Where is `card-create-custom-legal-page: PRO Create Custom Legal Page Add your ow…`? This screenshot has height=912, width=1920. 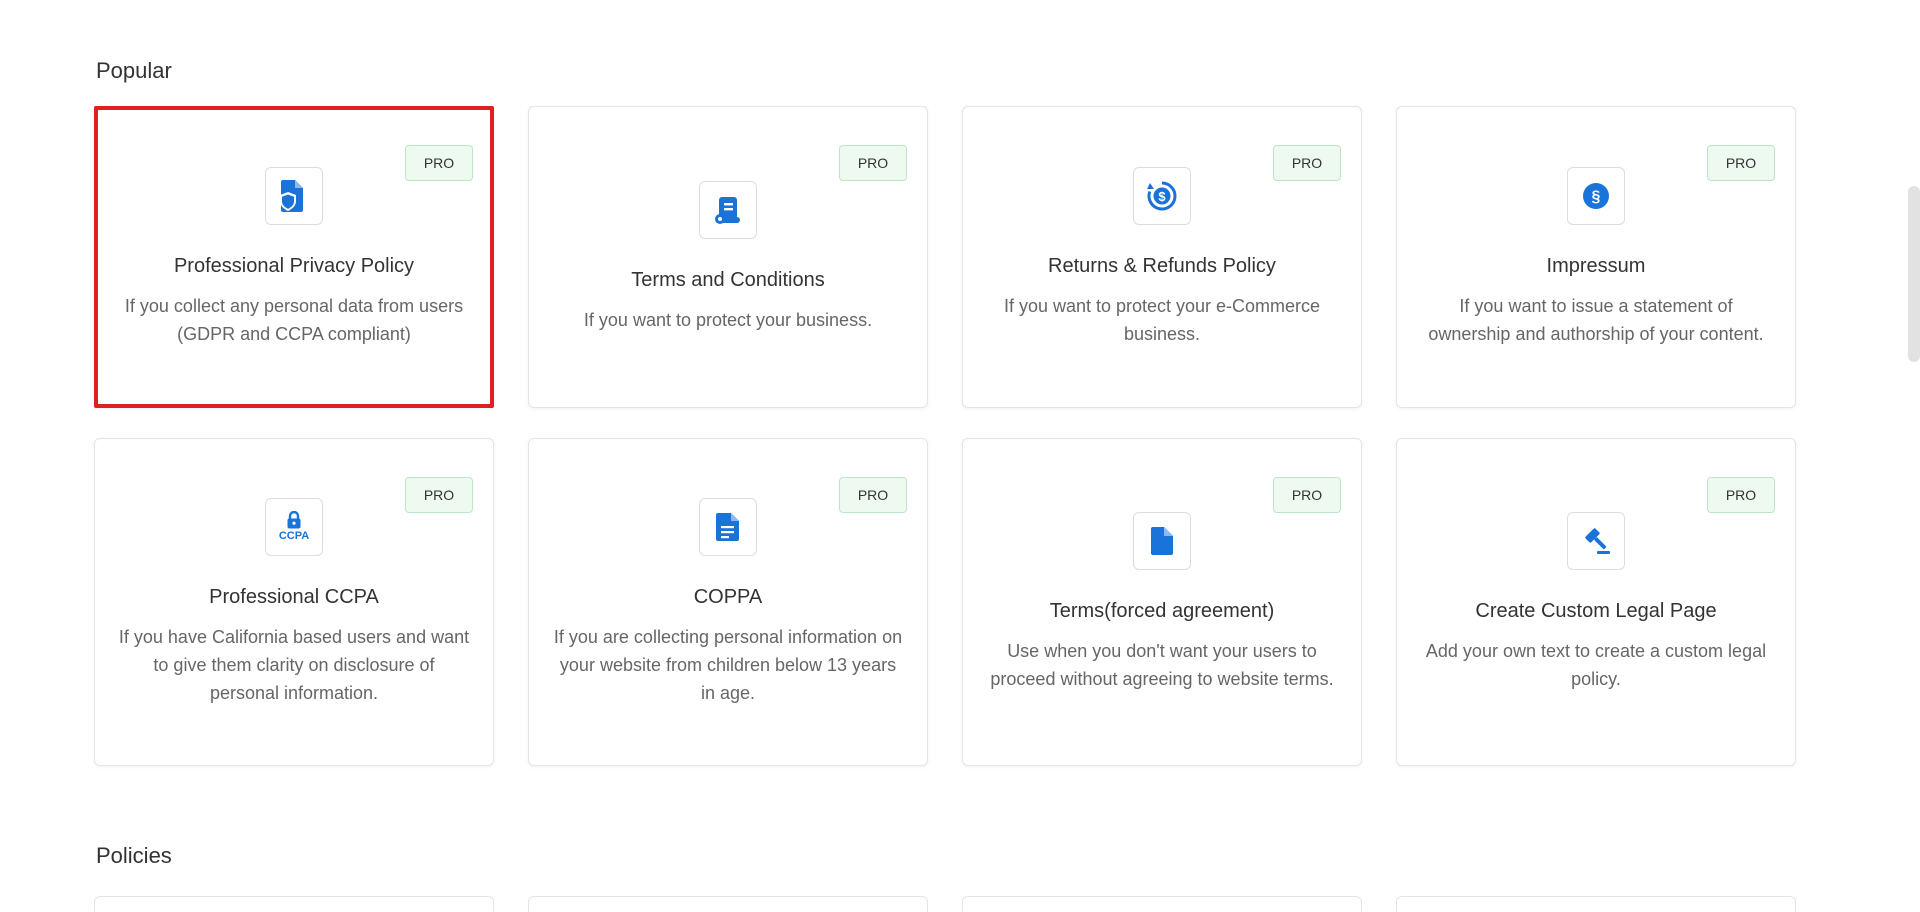
card-create-custom-legal-page: PRO Create Custom Legal Page Add your ow… is located at coordinates (1596, 602).